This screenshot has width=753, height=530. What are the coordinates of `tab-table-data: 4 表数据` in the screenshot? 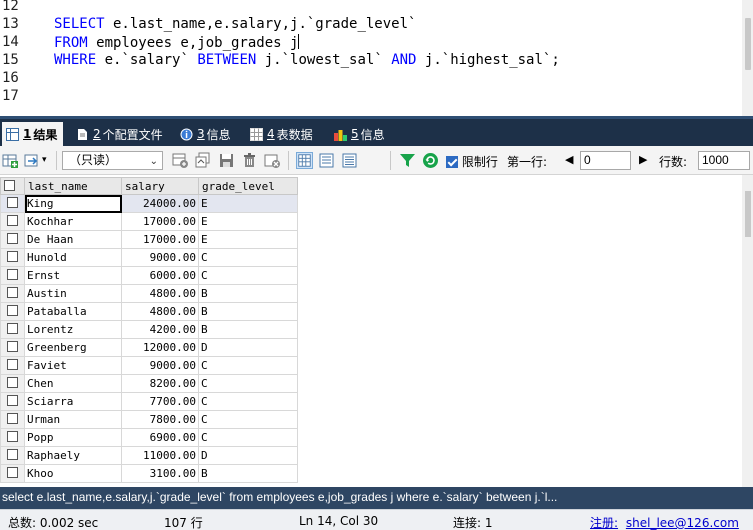 It's located at (282, 134).